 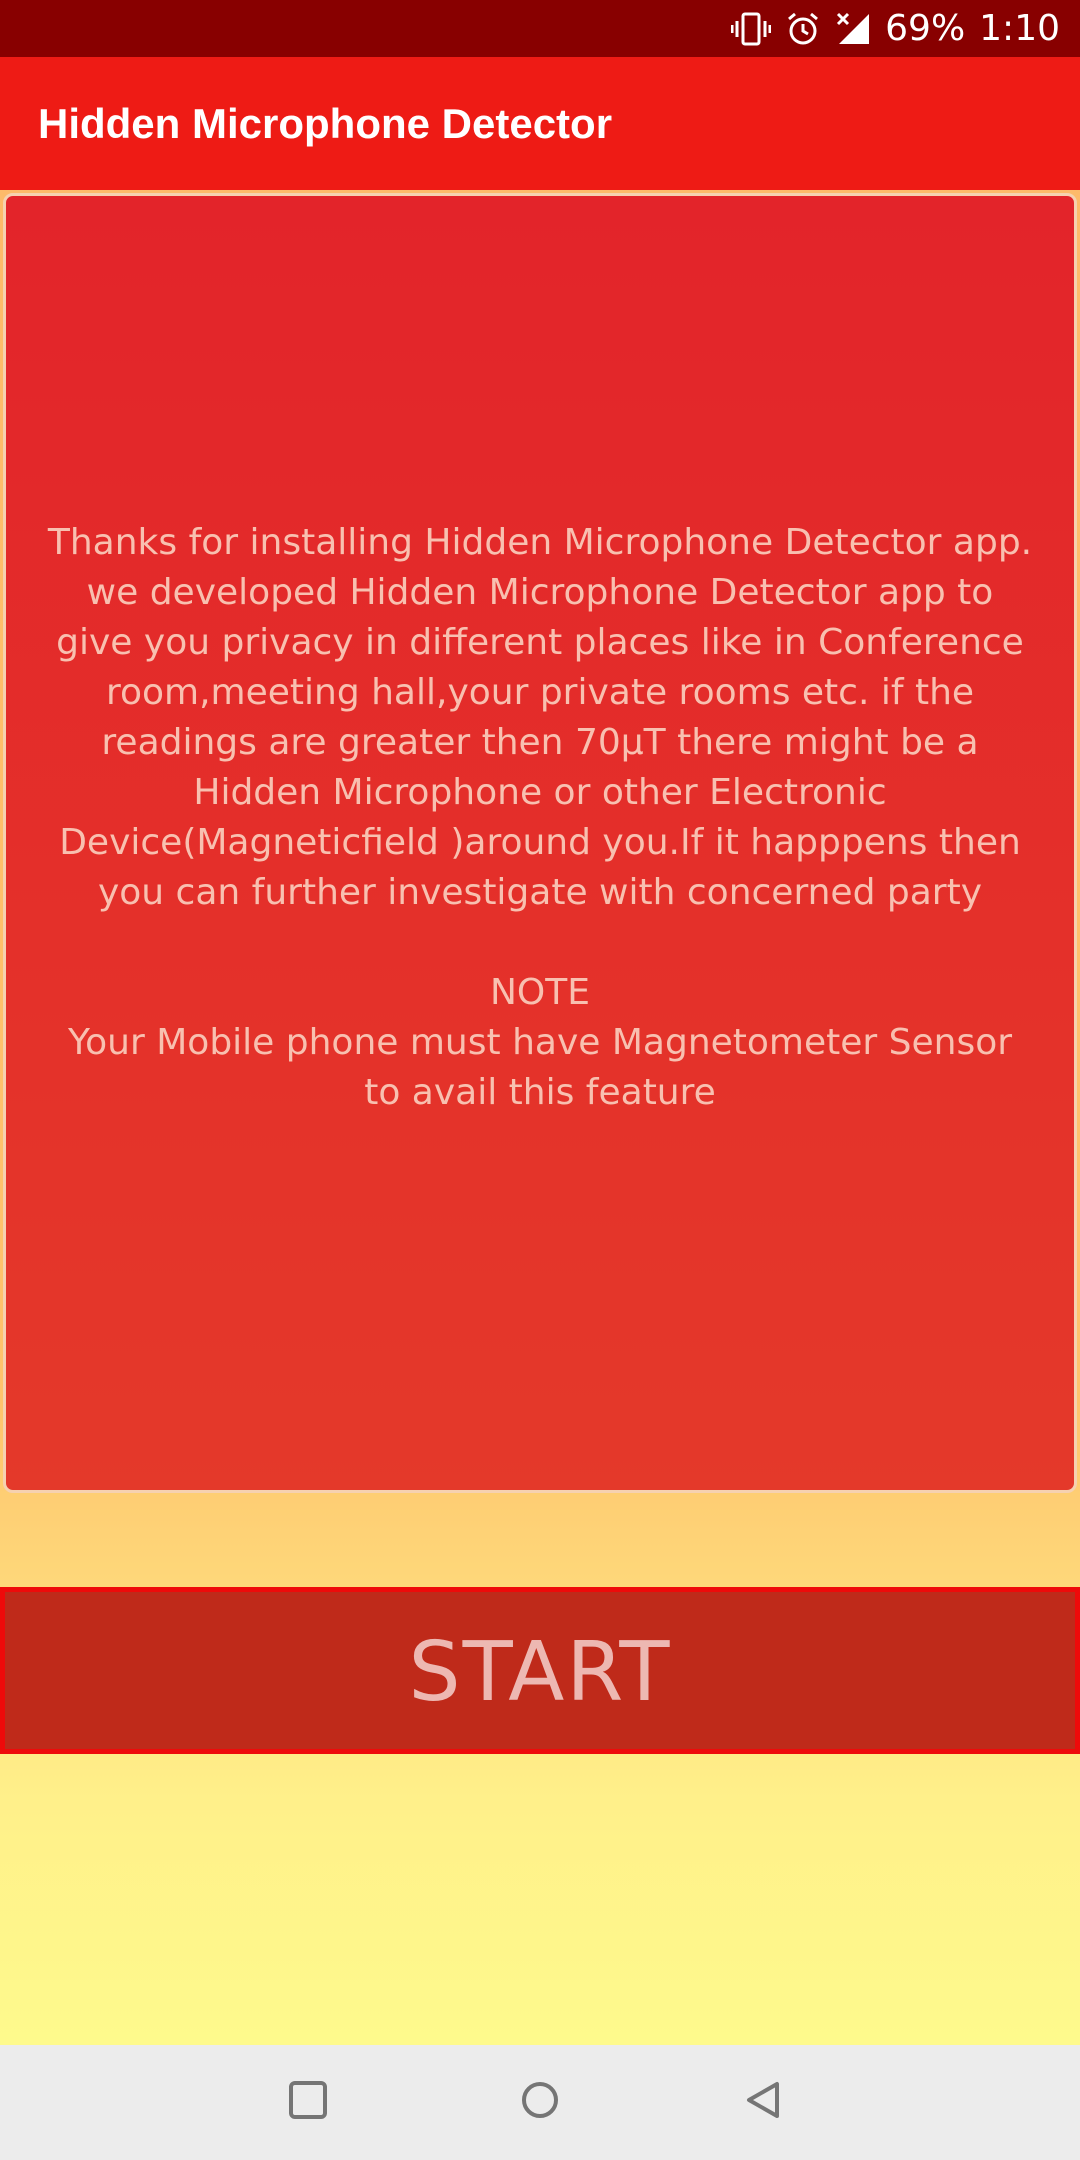 I want to click on alarm-icon, so click(x=803, y=29).